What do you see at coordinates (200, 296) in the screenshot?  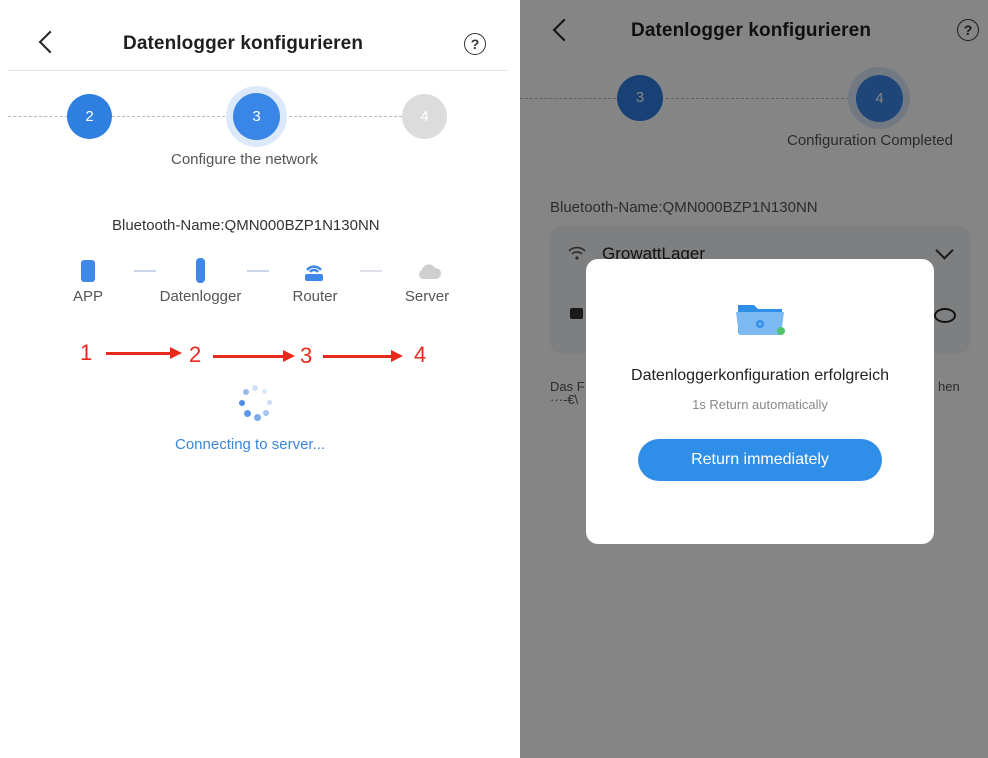 I see `device-label-datenlogger: Datenlogger` at bounding box center [200, 296].